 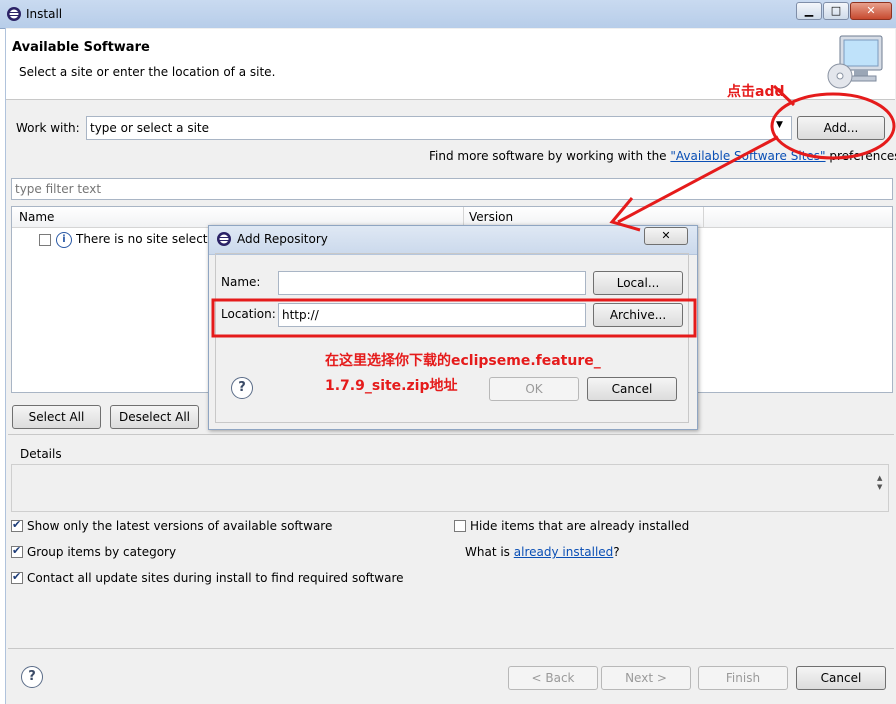 I want to click on pointer-annotation, so click(x=784, y=95).